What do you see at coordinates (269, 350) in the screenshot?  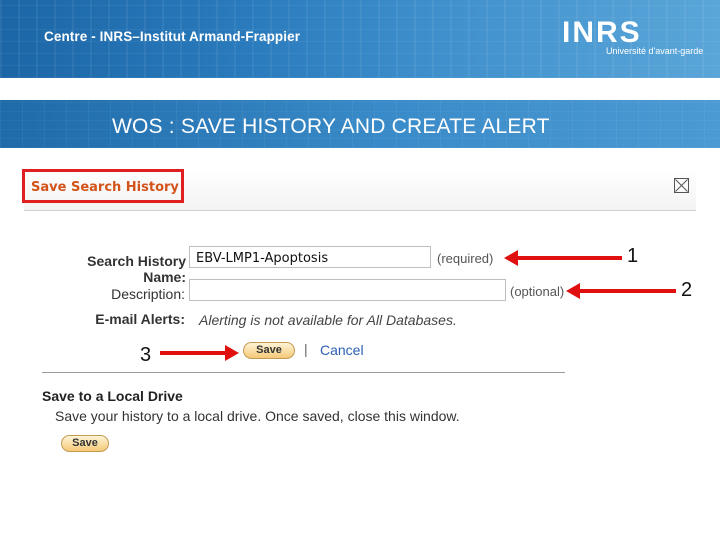 I see `save-button: Save` at bounding box center [269, 350].